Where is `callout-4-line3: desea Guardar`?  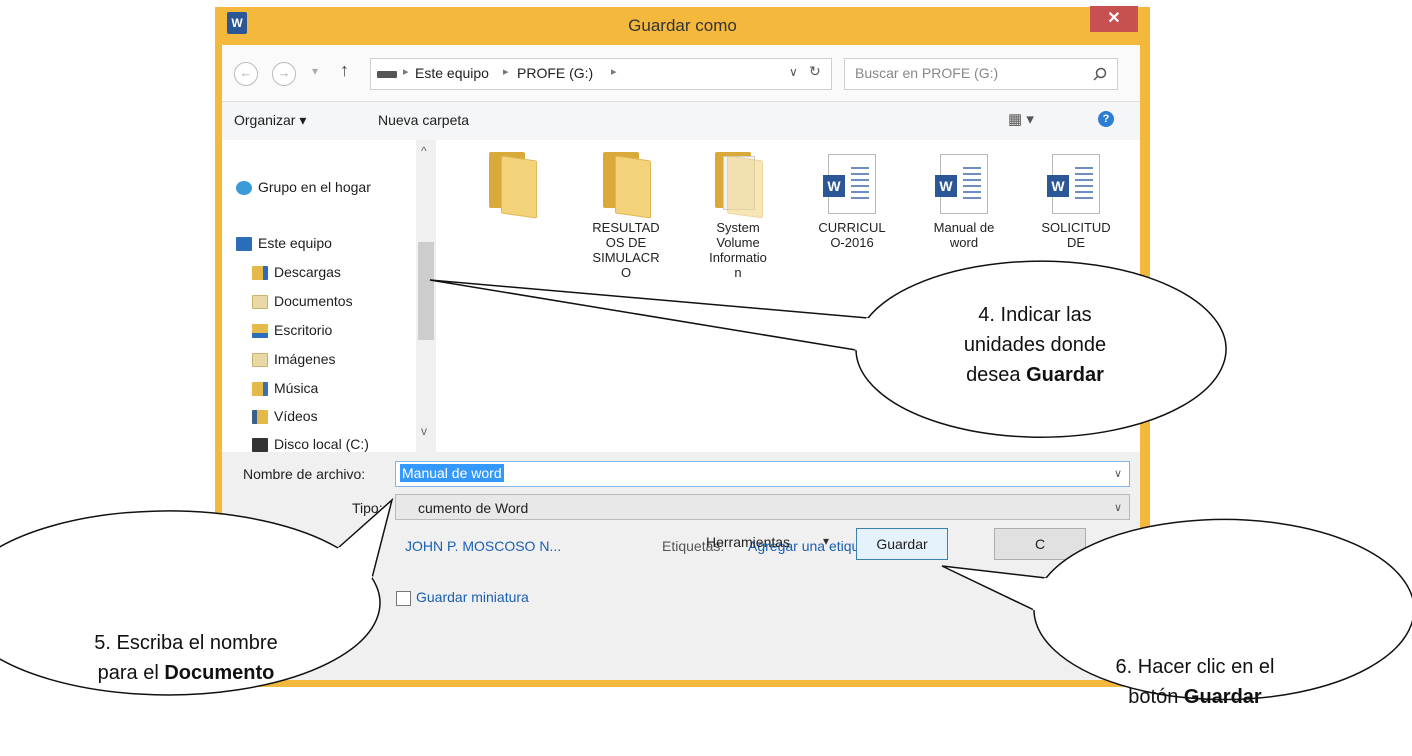 callout-4-line3: desea Guardar is located at coordinates (1035, 375).